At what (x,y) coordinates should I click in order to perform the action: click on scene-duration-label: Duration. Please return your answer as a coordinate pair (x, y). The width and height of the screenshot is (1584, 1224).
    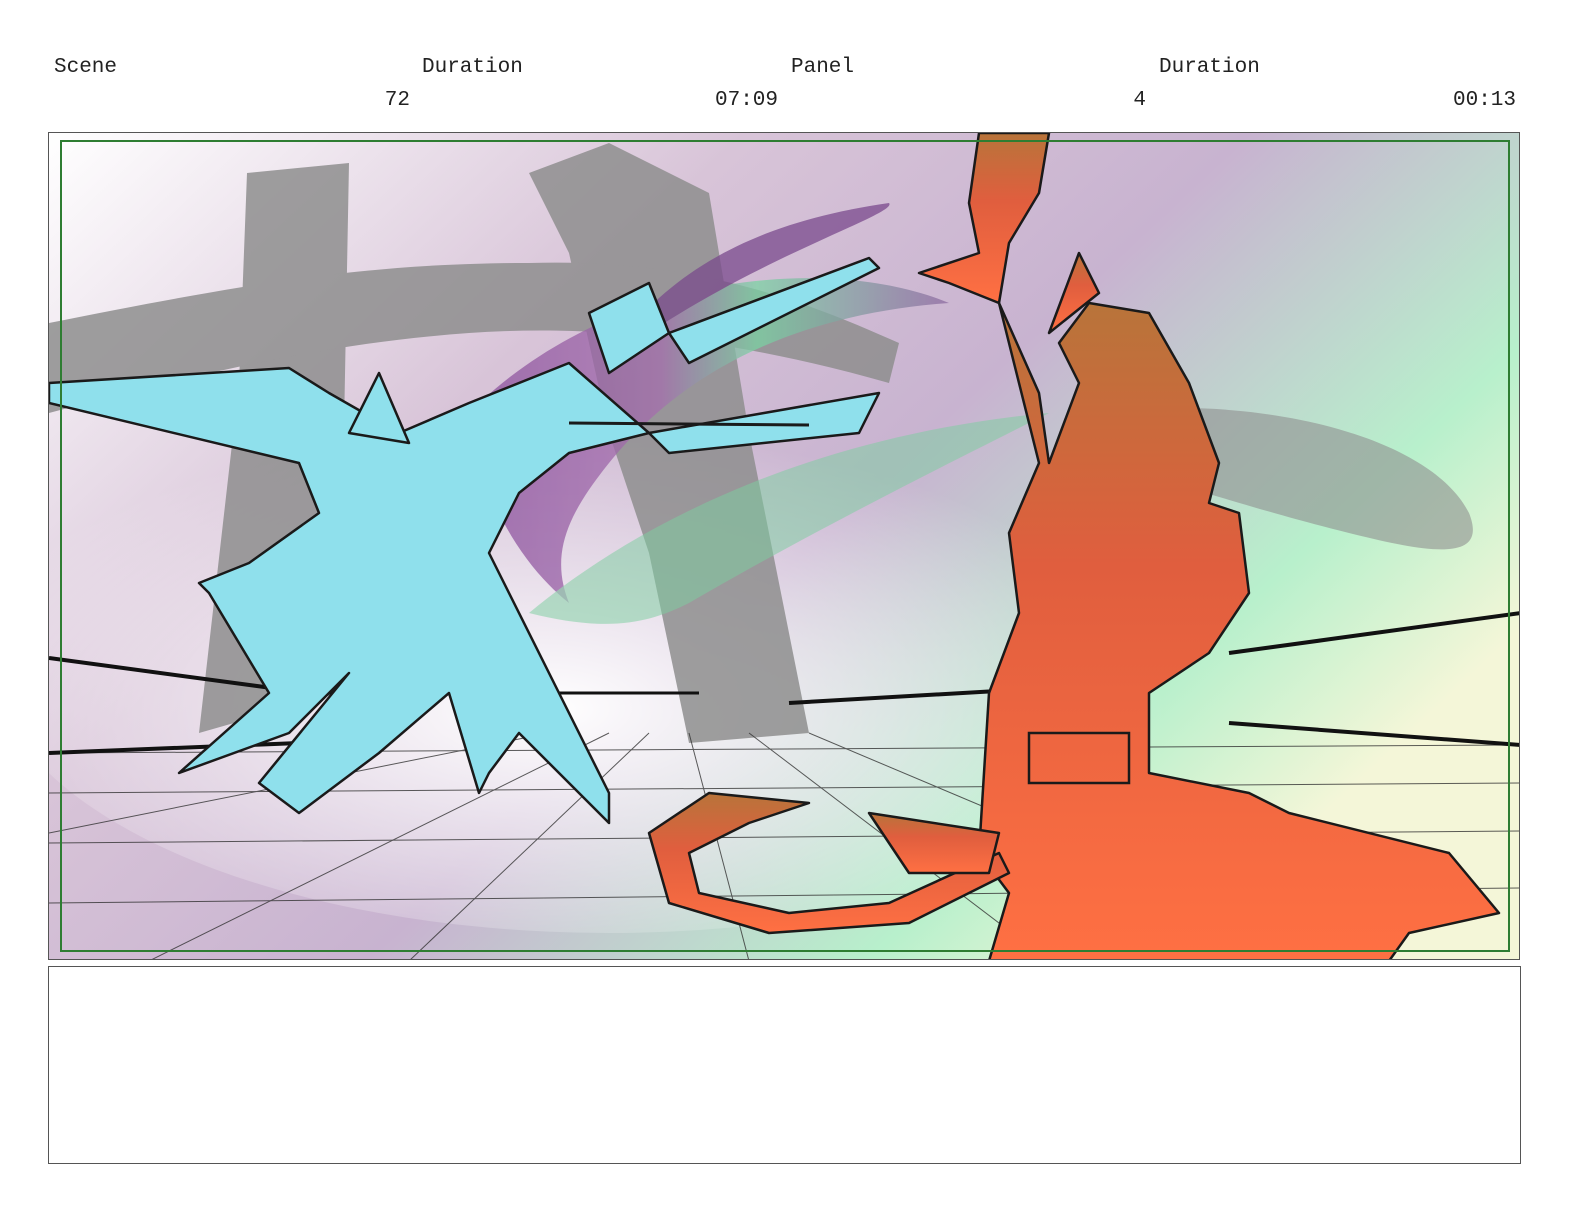
    Looking at the image, I should click on (472, 67).